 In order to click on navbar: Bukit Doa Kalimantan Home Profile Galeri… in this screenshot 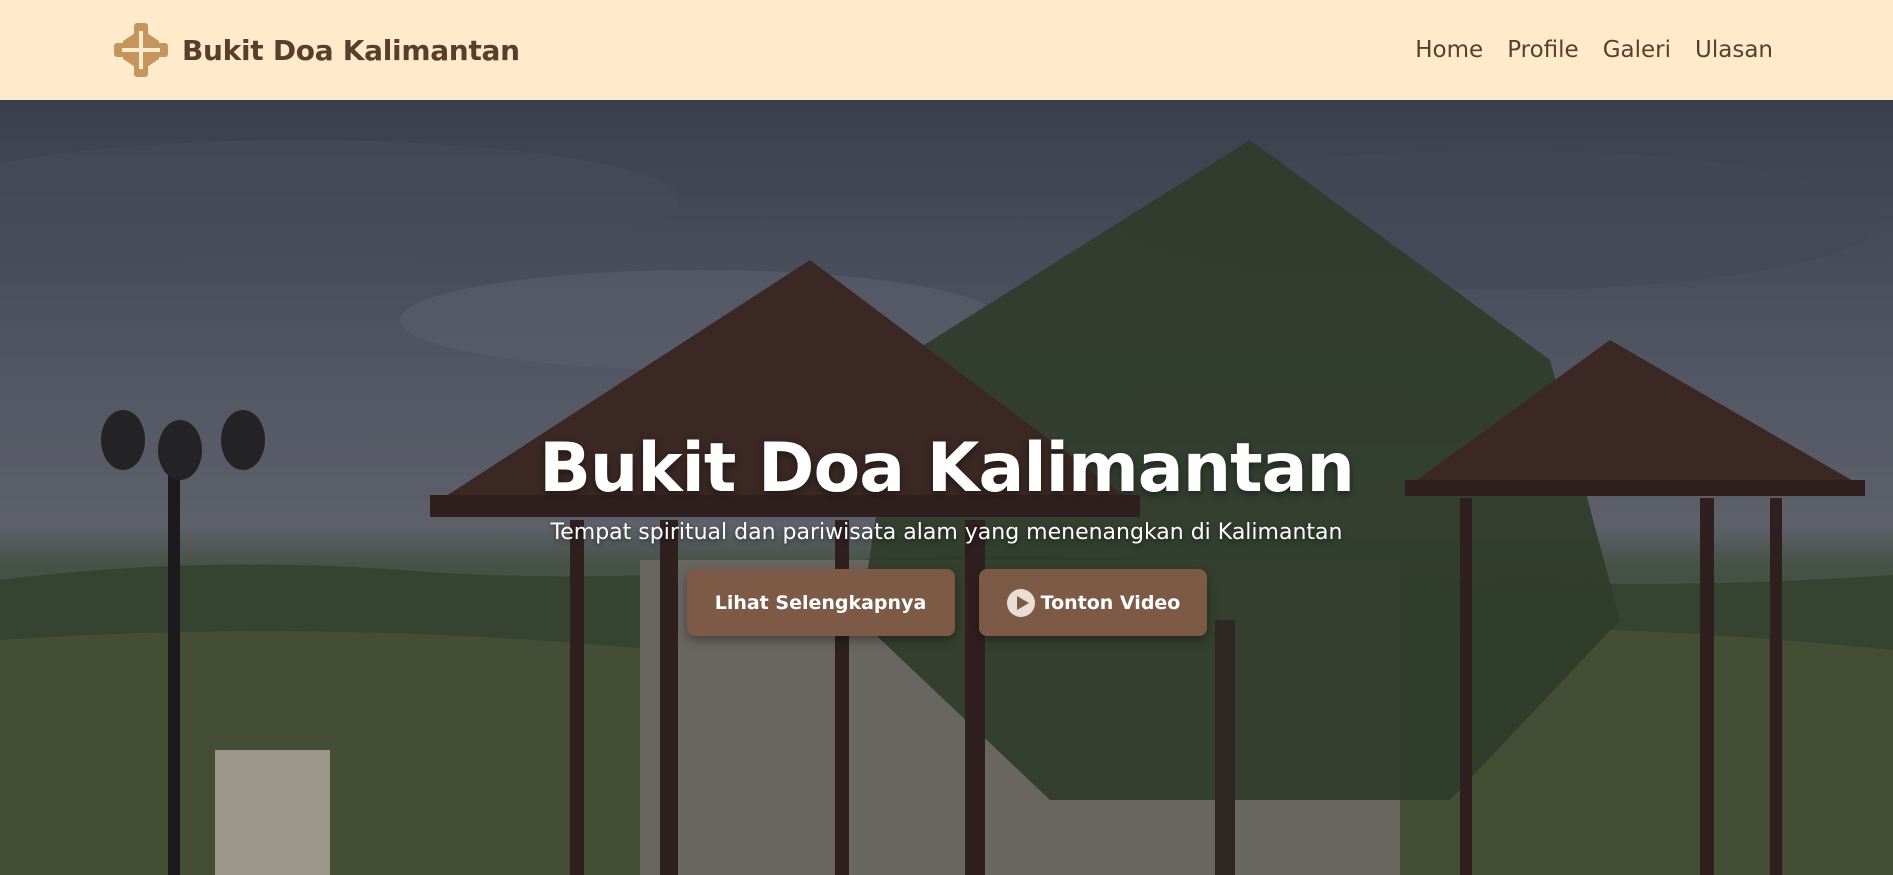, I will do `click(946, 50)`.